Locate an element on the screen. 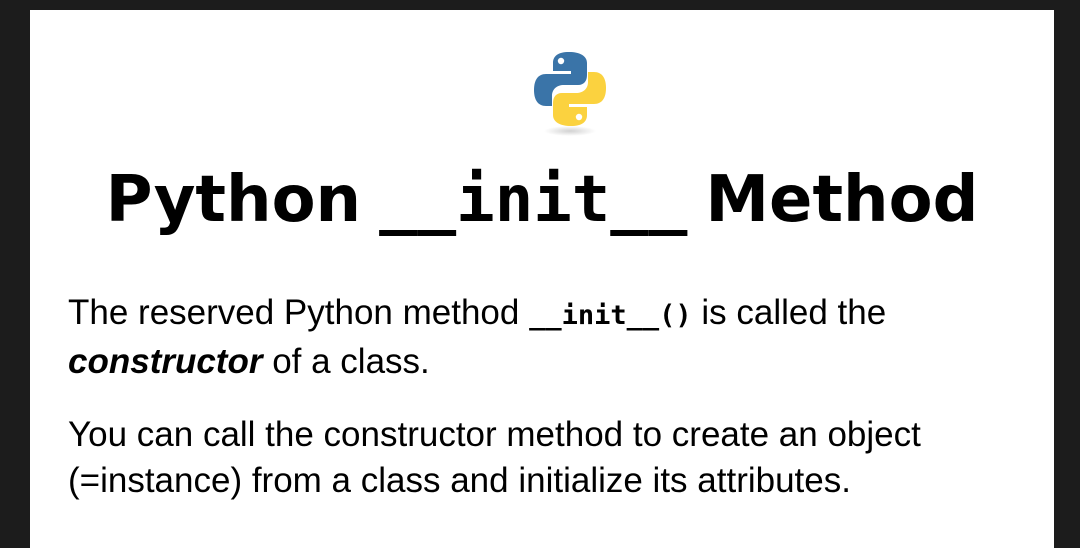 The width and height of the screenshot is (1080, 548). paragraph1-emphasis: constructor is located at coordinates (165, 361).